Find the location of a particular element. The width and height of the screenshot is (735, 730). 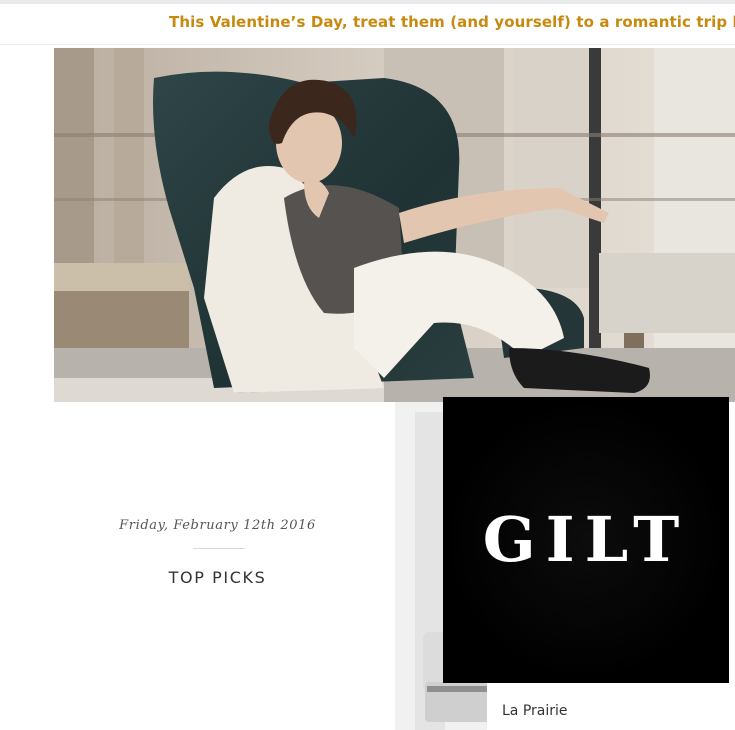

section-divider is located at coordinates (219, 548).